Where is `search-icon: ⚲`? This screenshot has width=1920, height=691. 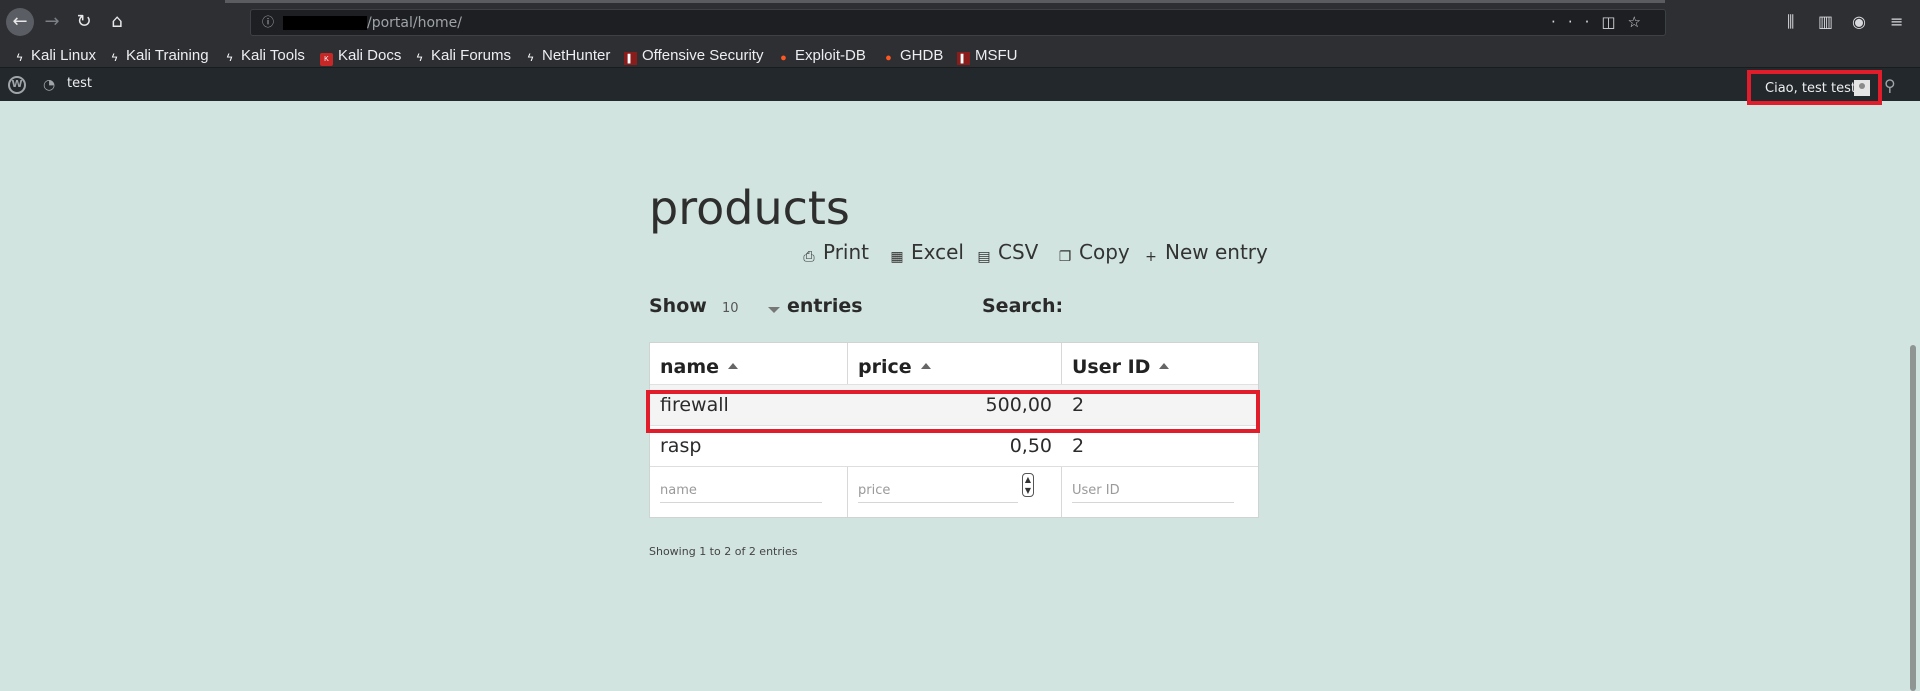
search-icon: ⚲ is located at coordinates (1890, 85).